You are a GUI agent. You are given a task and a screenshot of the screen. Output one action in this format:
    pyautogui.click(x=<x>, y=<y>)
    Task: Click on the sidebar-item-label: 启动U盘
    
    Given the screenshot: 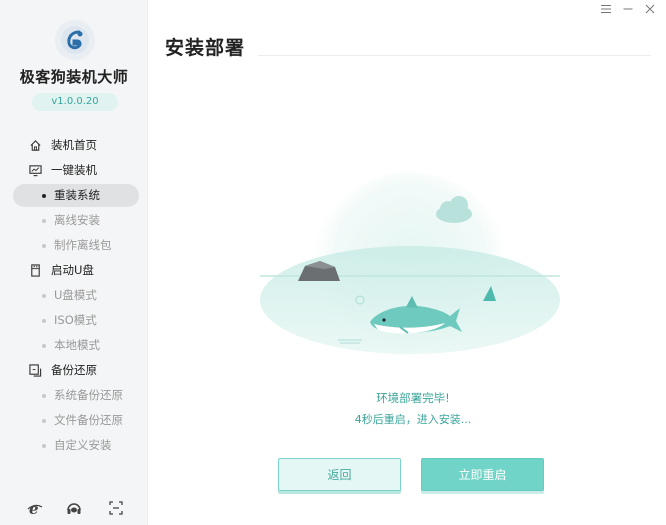 What is the action you would take?
    pyautogui.click(x=72, y=270)
    